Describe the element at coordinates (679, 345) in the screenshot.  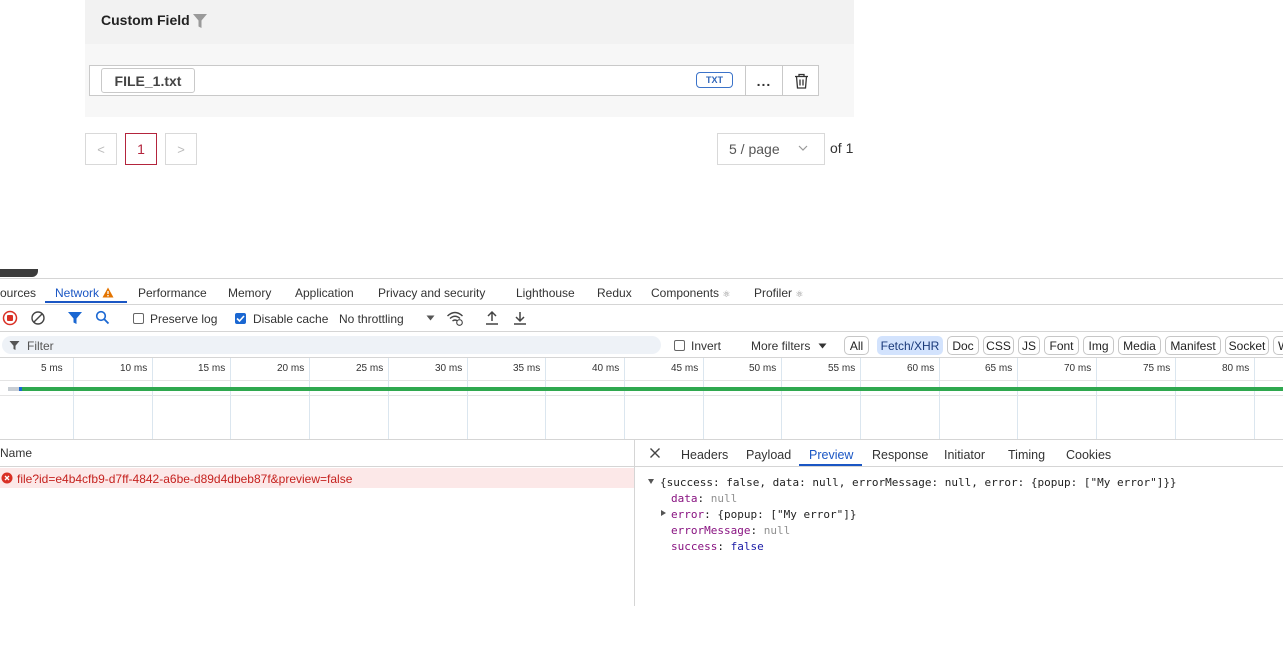
I see `invert-checkbox` at that location.